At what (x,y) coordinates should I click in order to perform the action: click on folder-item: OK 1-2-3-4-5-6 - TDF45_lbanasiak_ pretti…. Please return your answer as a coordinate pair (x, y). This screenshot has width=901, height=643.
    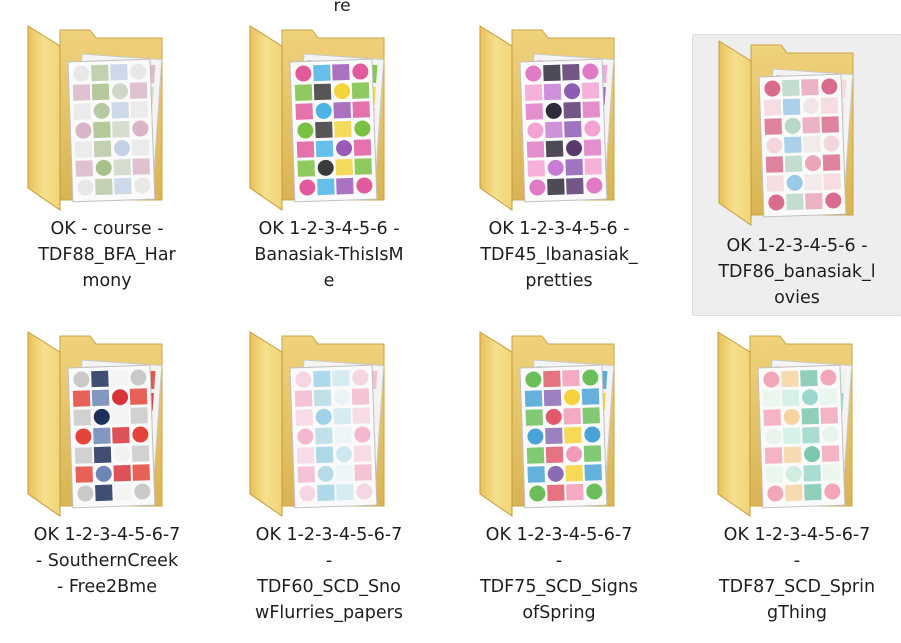
    Looking at the image, I should click on (559, 170).